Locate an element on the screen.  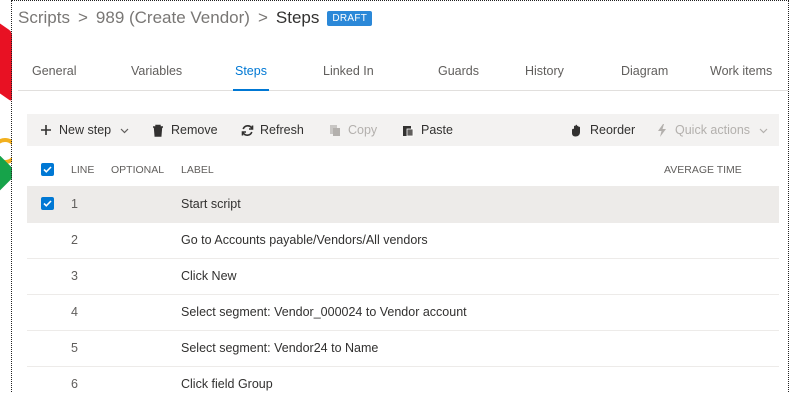
row-line-number: 5 is located at coordinates (74, 348).